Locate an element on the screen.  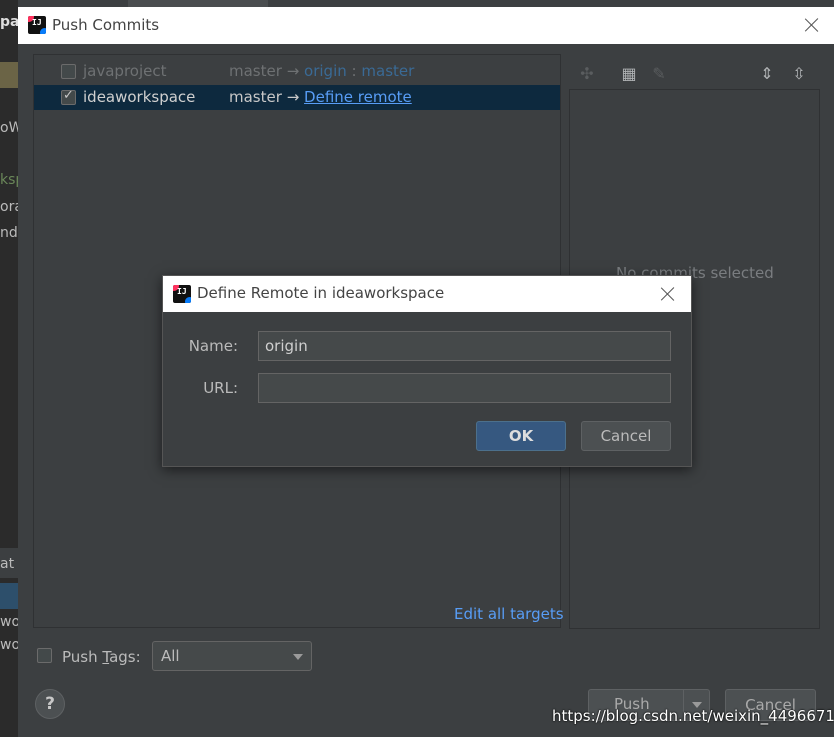
ide-selection is located at coordinates (9, 596).